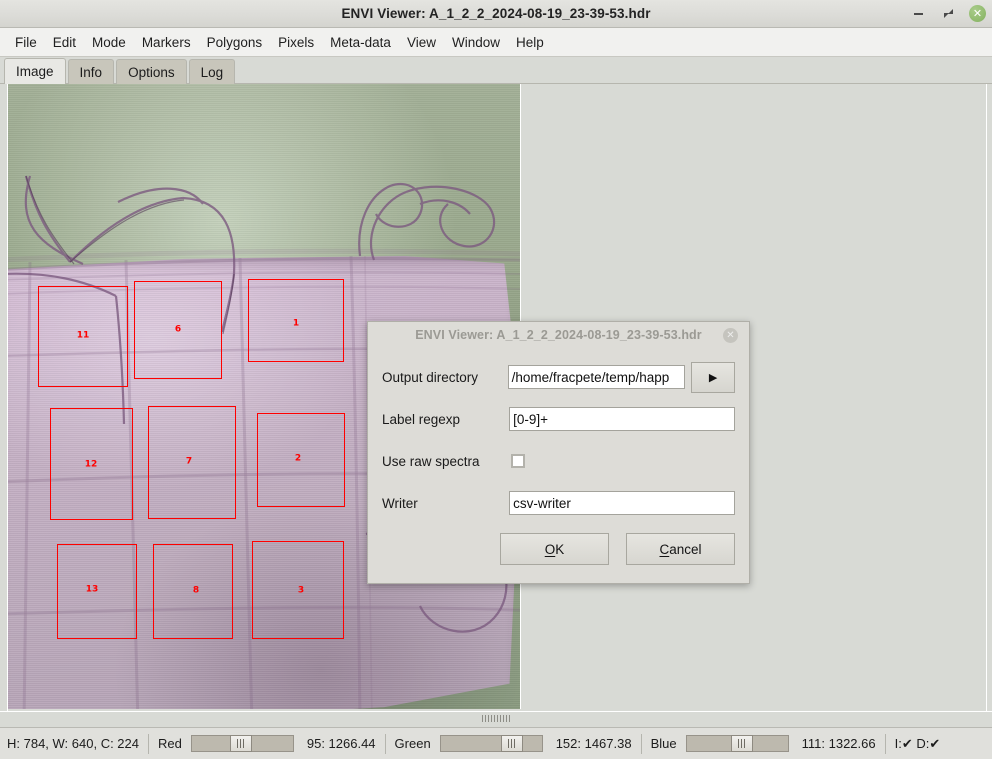  I want to click on dialog-button-row: OK Cancel, so click(558, 544).